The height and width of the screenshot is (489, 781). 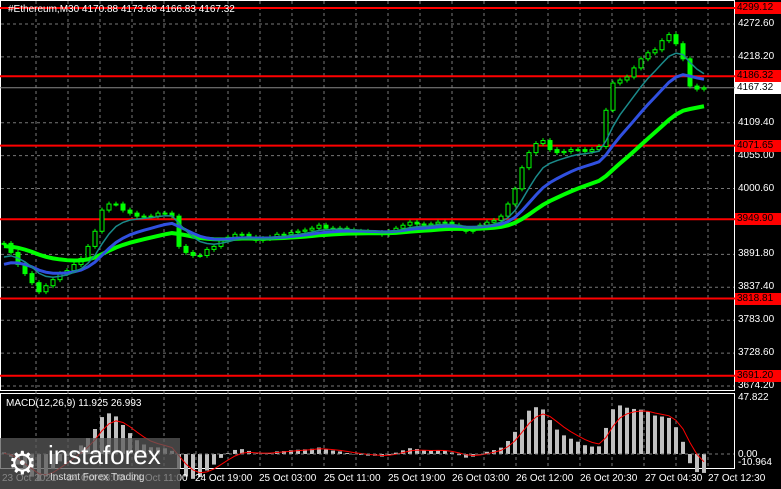 I want to click on level-label: 3818.81, so click(x=758, y=298).